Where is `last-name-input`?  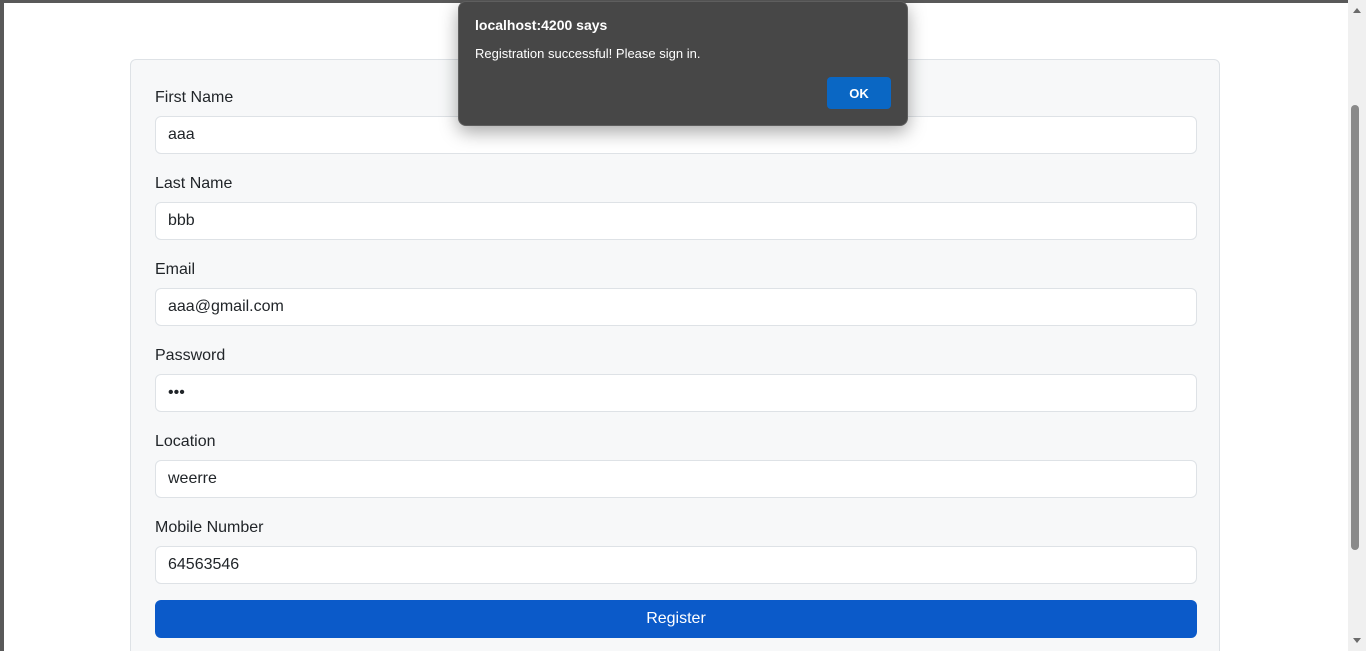 last-name-input is located at coordinates (676, 221).